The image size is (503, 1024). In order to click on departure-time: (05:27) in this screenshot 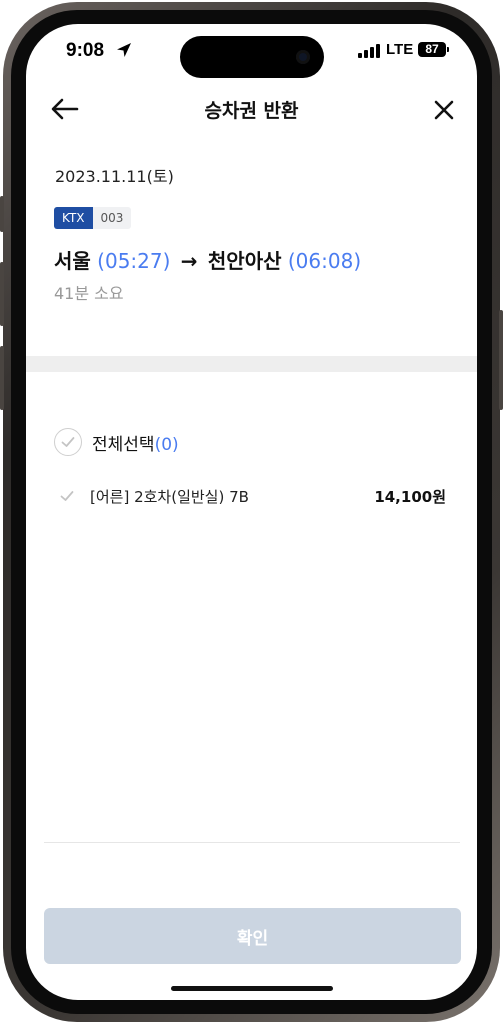, I will do `click(134, 261)`.